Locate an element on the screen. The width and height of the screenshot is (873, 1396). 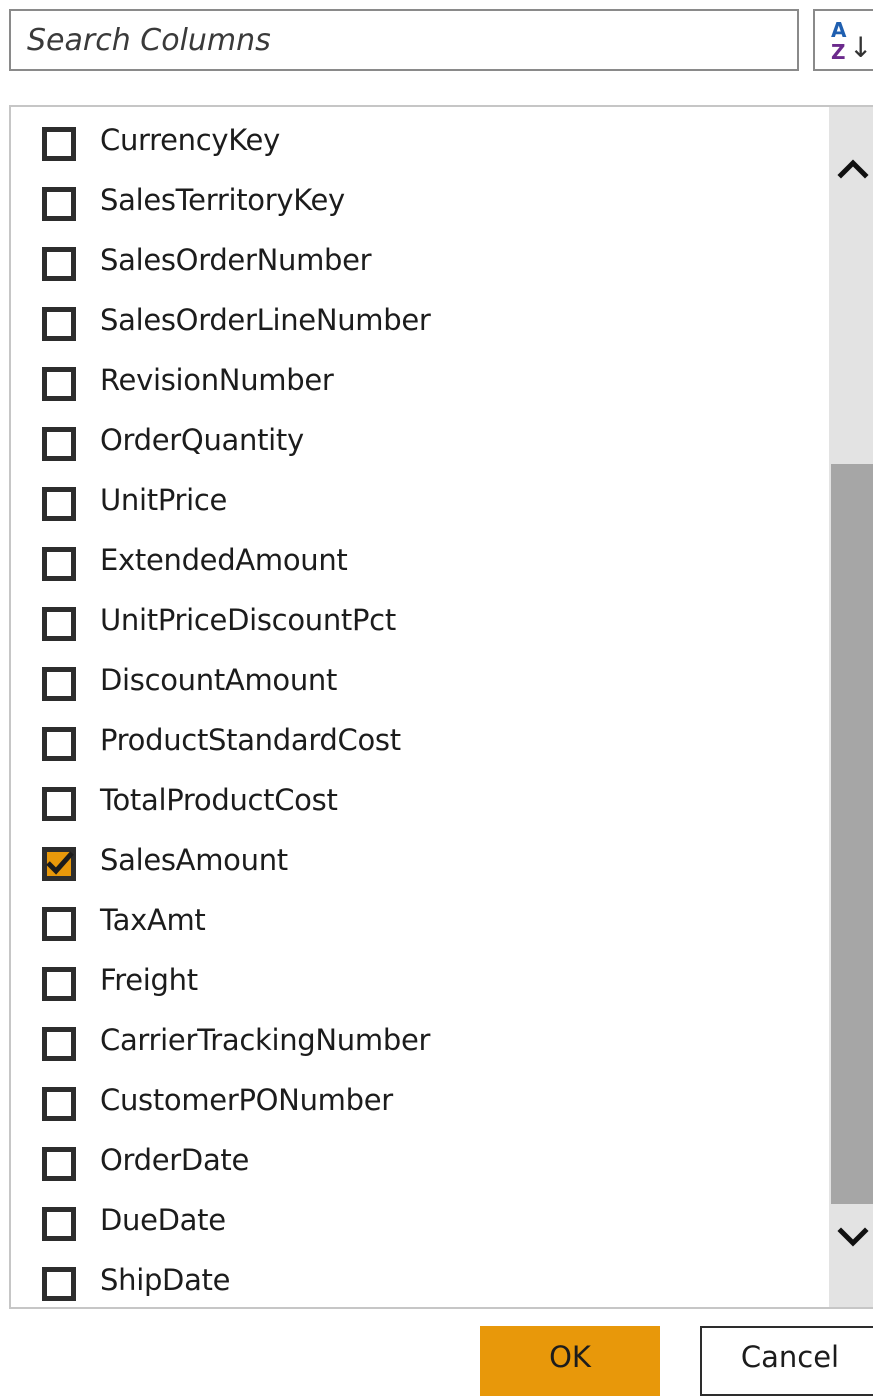
column-list-item: SalesOrderNumber is located at coordinates (420, 260).